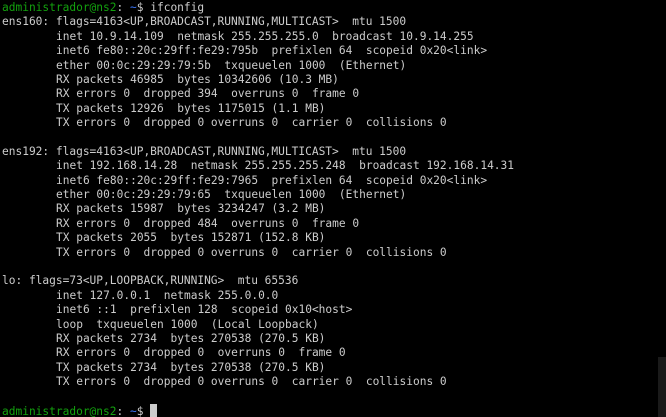 This screenshot has width=666, height=417. What do you see at coordinates (191, 338) in the screenshot?
I see `interface-line: RX packets 2734 bytes 270538 (270.5 KB)` at bounding box center [191, 338].